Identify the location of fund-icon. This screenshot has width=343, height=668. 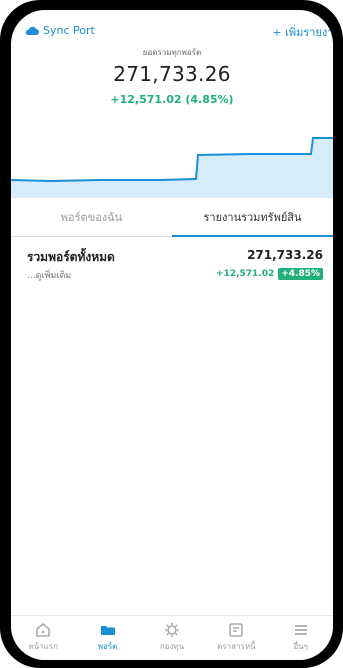
(171, 630).